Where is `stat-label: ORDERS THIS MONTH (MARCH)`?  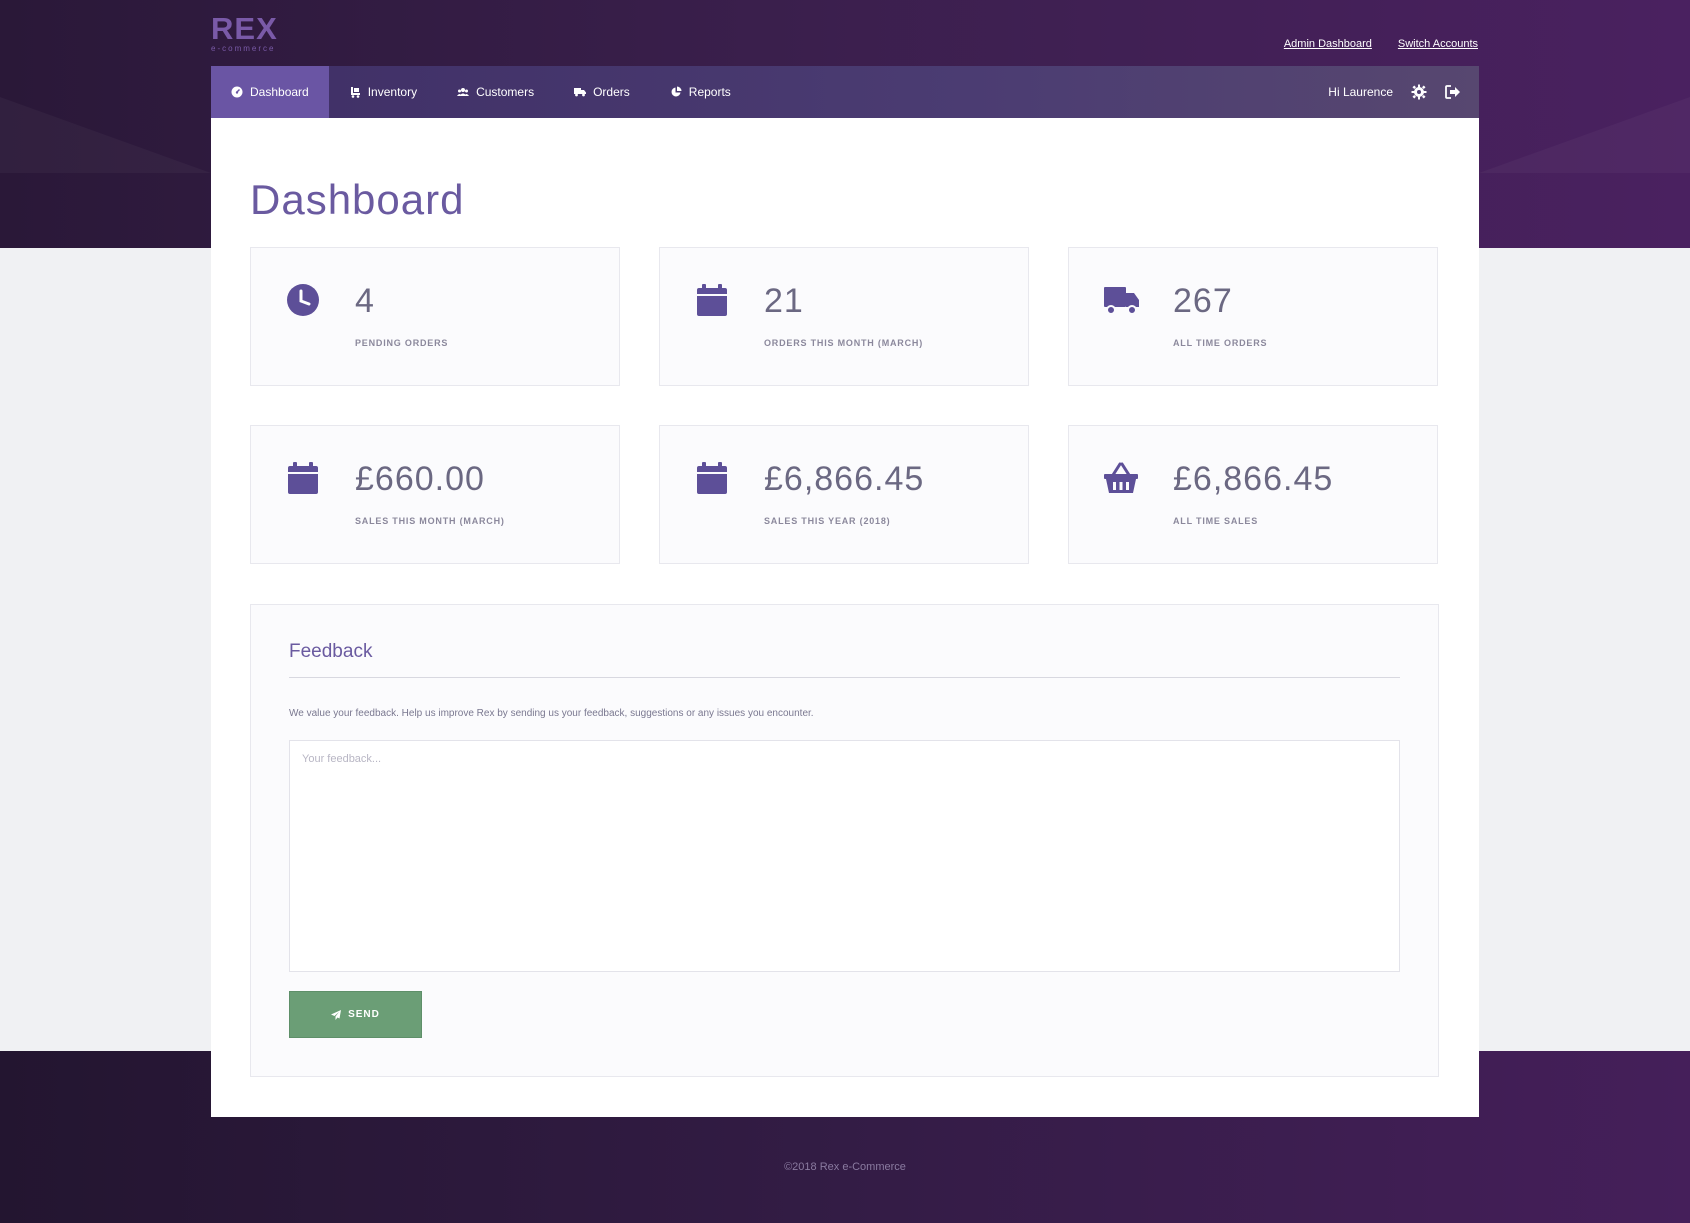 stat-label: ORDERS THIS MONTH (MARCH) is located at coordinates (843, 343).